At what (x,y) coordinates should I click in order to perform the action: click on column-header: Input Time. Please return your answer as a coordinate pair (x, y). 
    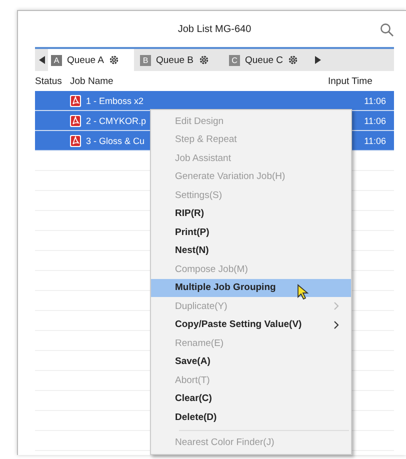
    Looking at the image, I should click on (361, 81).